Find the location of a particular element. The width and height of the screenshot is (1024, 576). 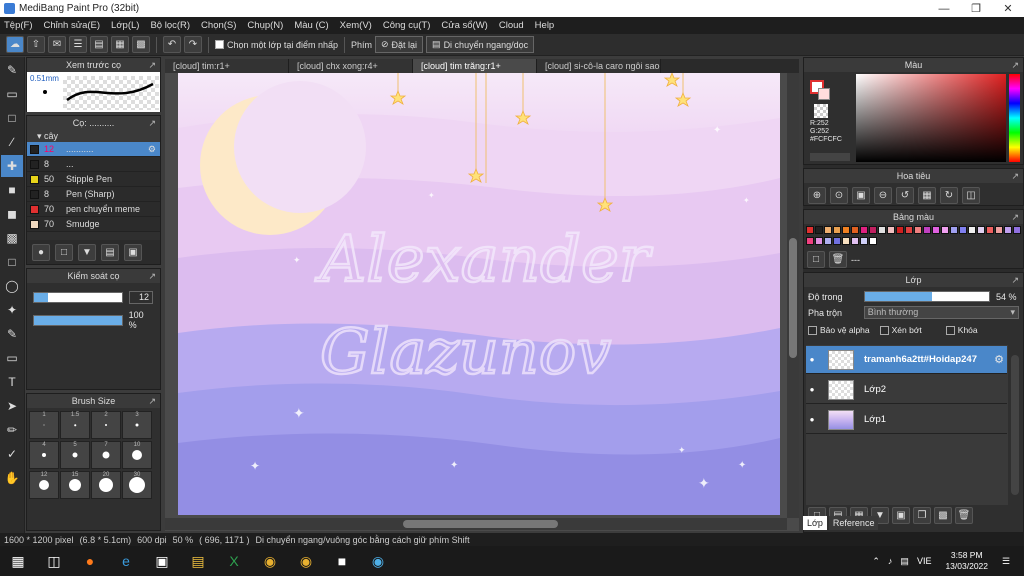

new-brush-icon: □ is located at coordinates (64, 252).